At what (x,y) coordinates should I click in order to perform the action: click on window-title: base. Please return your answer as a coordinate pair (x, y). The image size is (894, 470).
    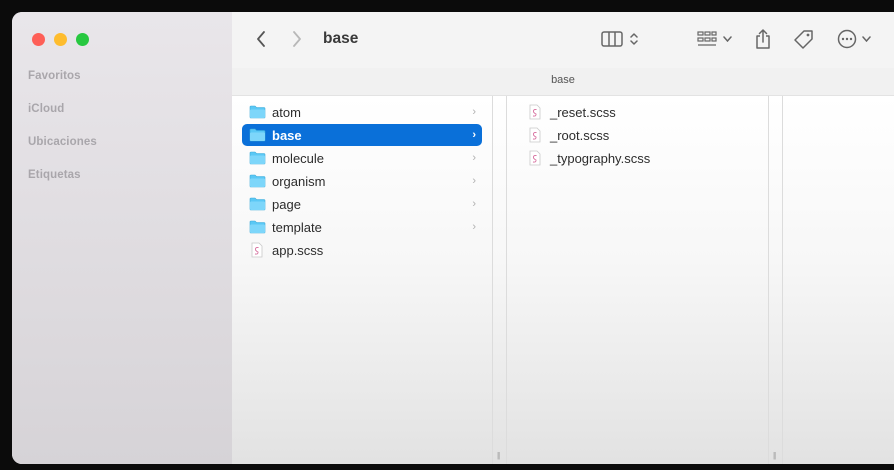
    Looking at the image, I should click on (341, 38).